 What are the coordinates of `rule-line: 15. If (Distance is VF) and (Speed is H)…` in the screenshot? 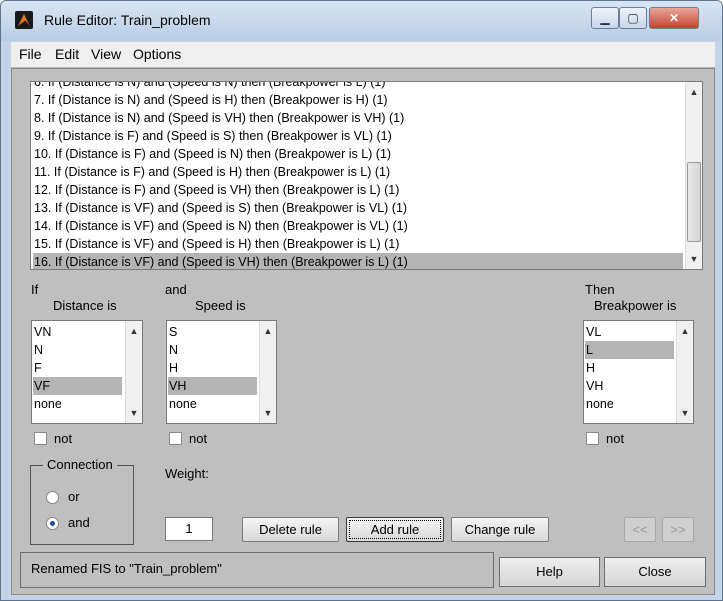 It's located at (358, 244).